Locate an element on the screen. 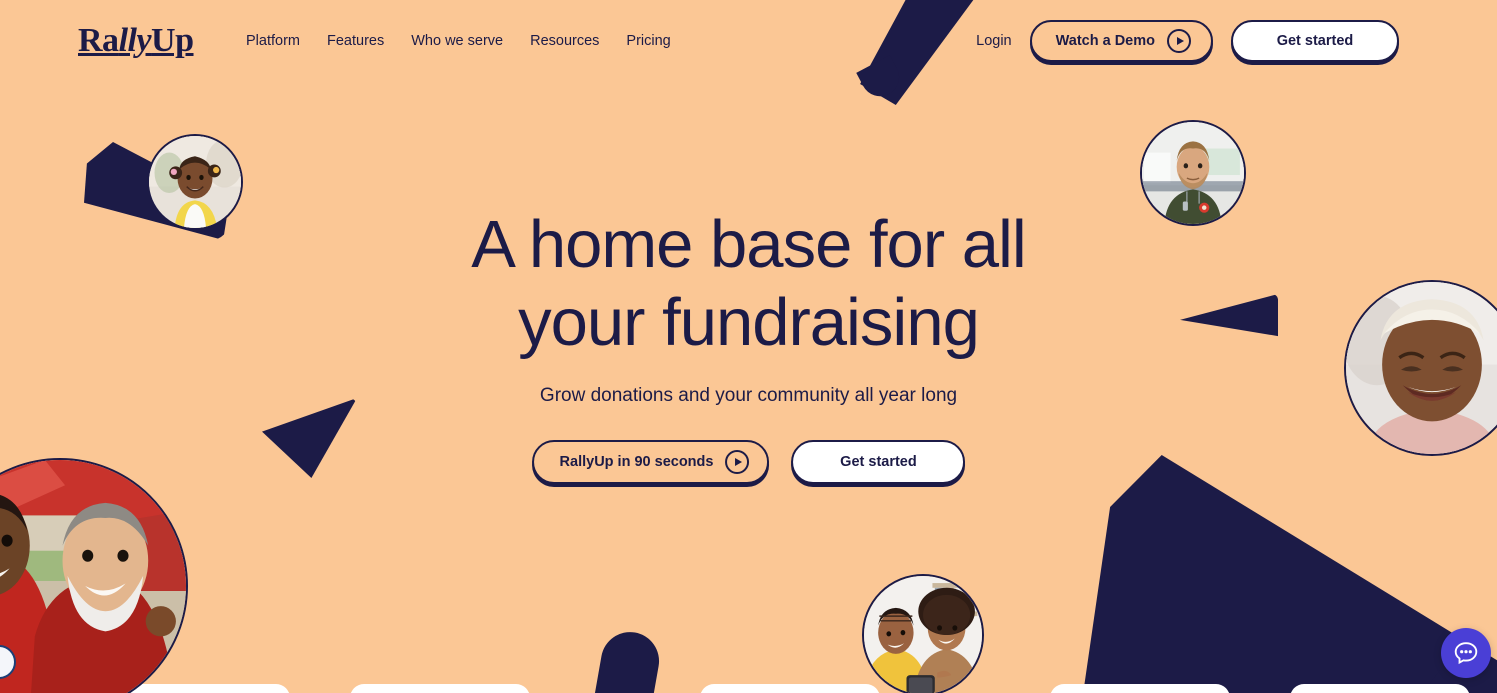  login-link: Login is located at coordinates (993, 41).